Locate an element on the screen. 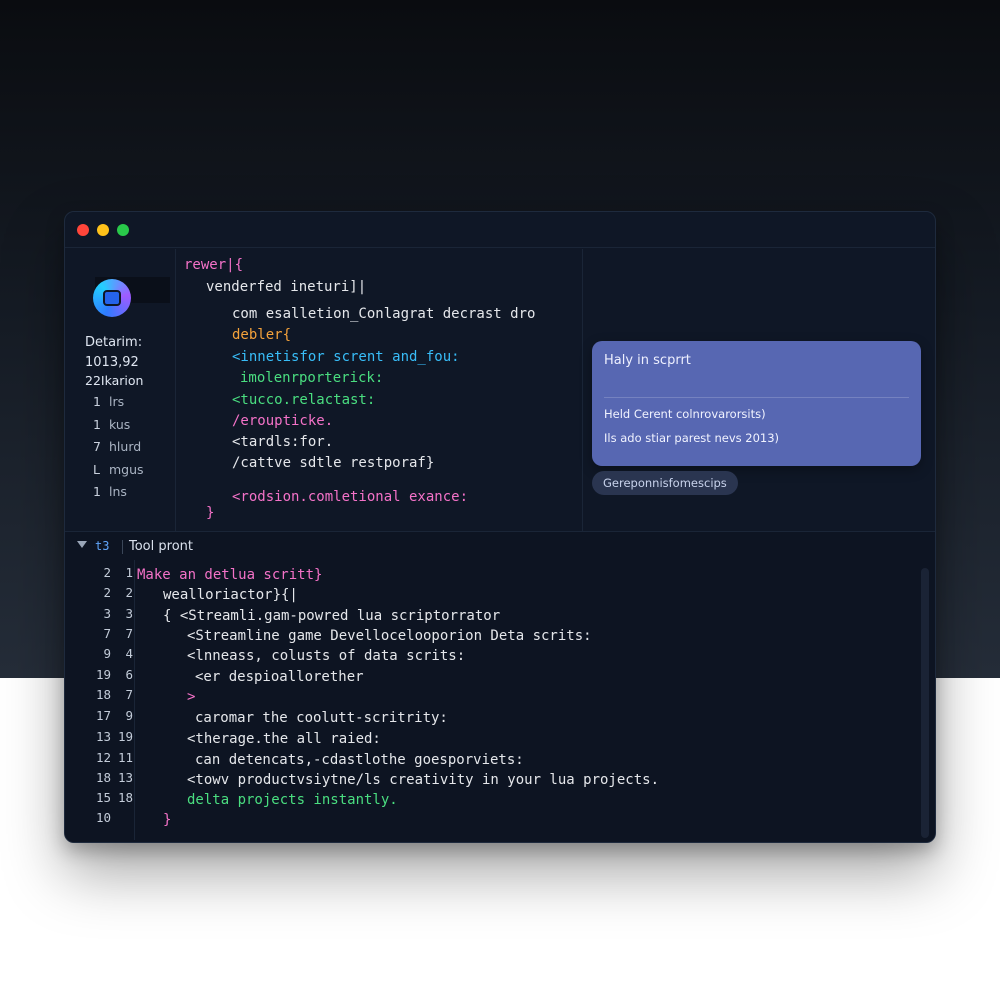 Image resolution: width=1000 pixels, height=1000 pixels. line-number-b: 18 is located at coordinates (125, 797).